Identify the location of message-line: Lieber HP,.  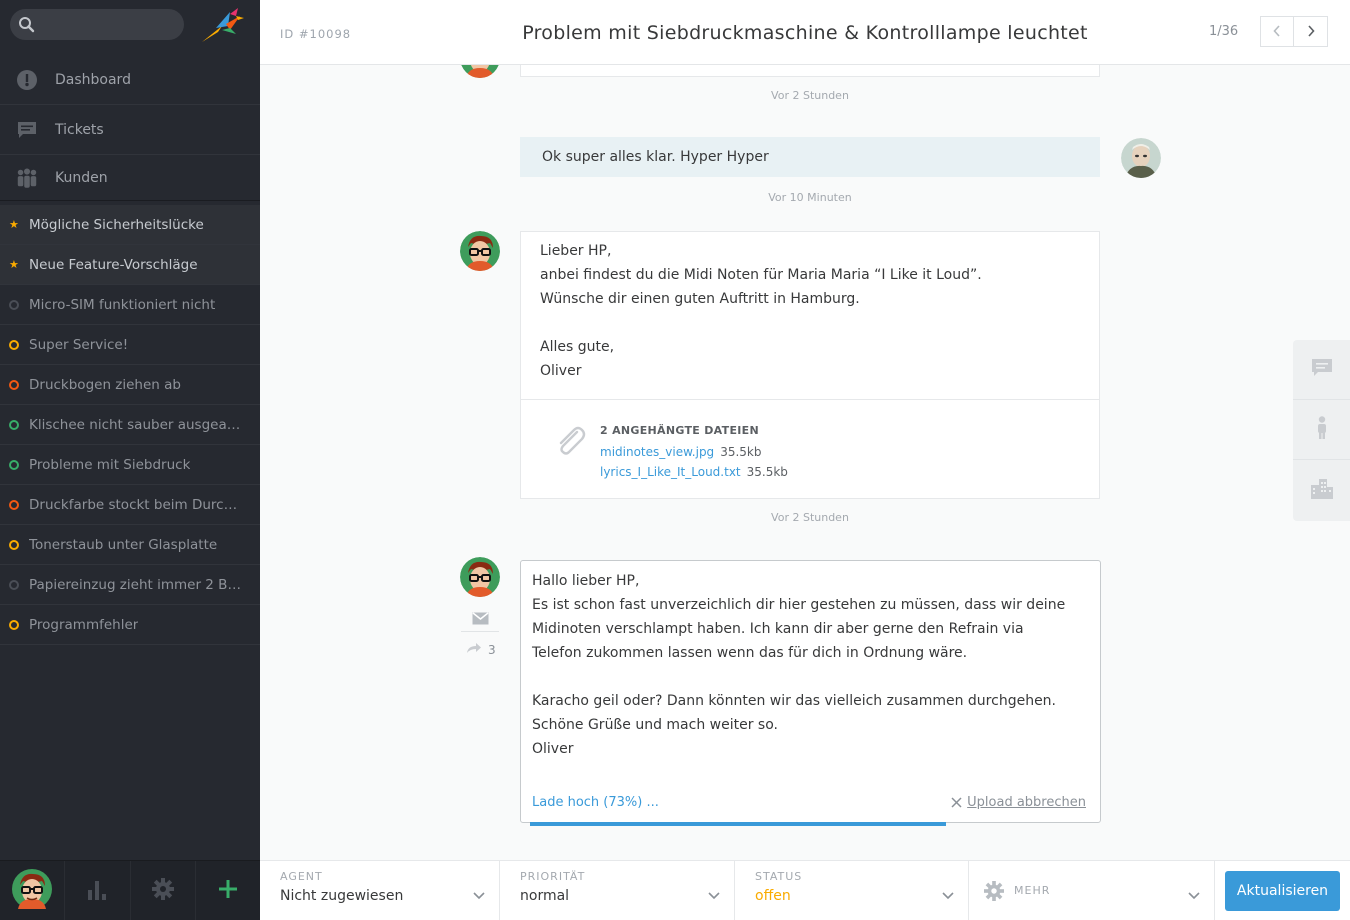
(576, 251).